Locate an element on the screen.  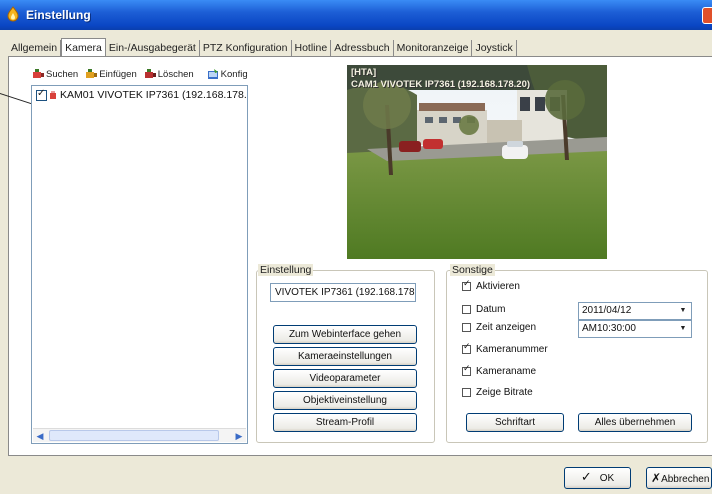
camera-name-label: Kameraname is located at coordinates (506, 371).